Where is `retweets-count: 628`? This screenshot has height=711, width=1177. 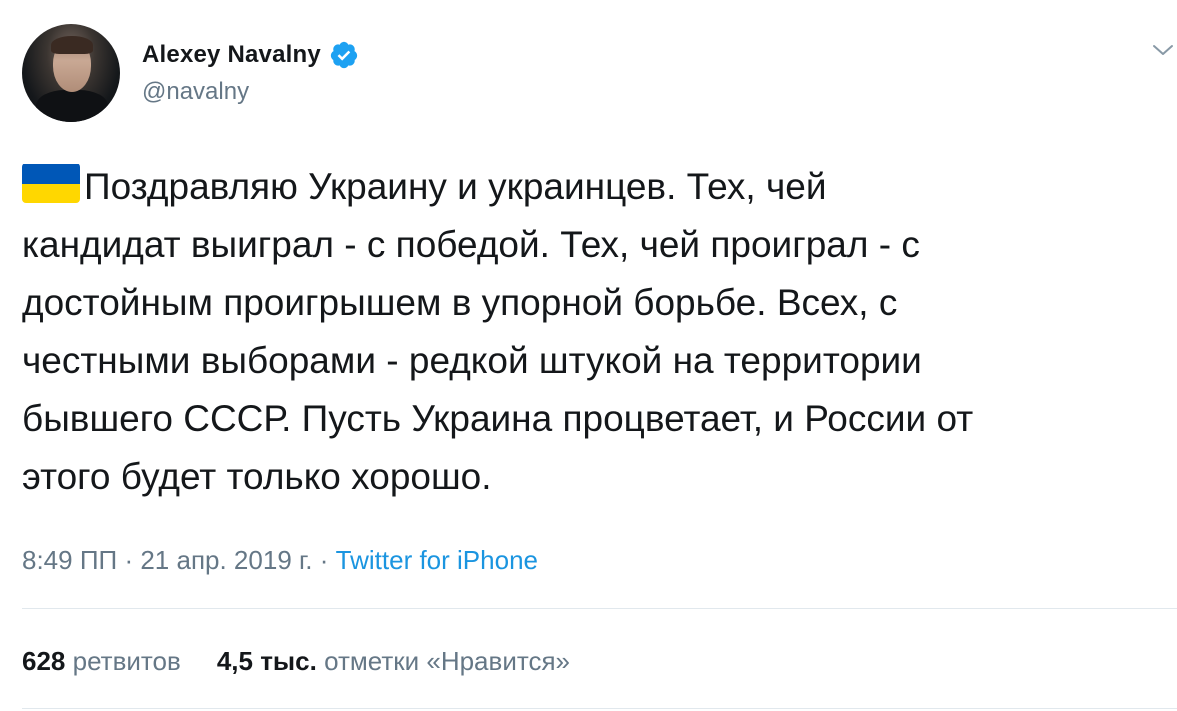 retweets-count: 628 is located at coordinates (44, 661).